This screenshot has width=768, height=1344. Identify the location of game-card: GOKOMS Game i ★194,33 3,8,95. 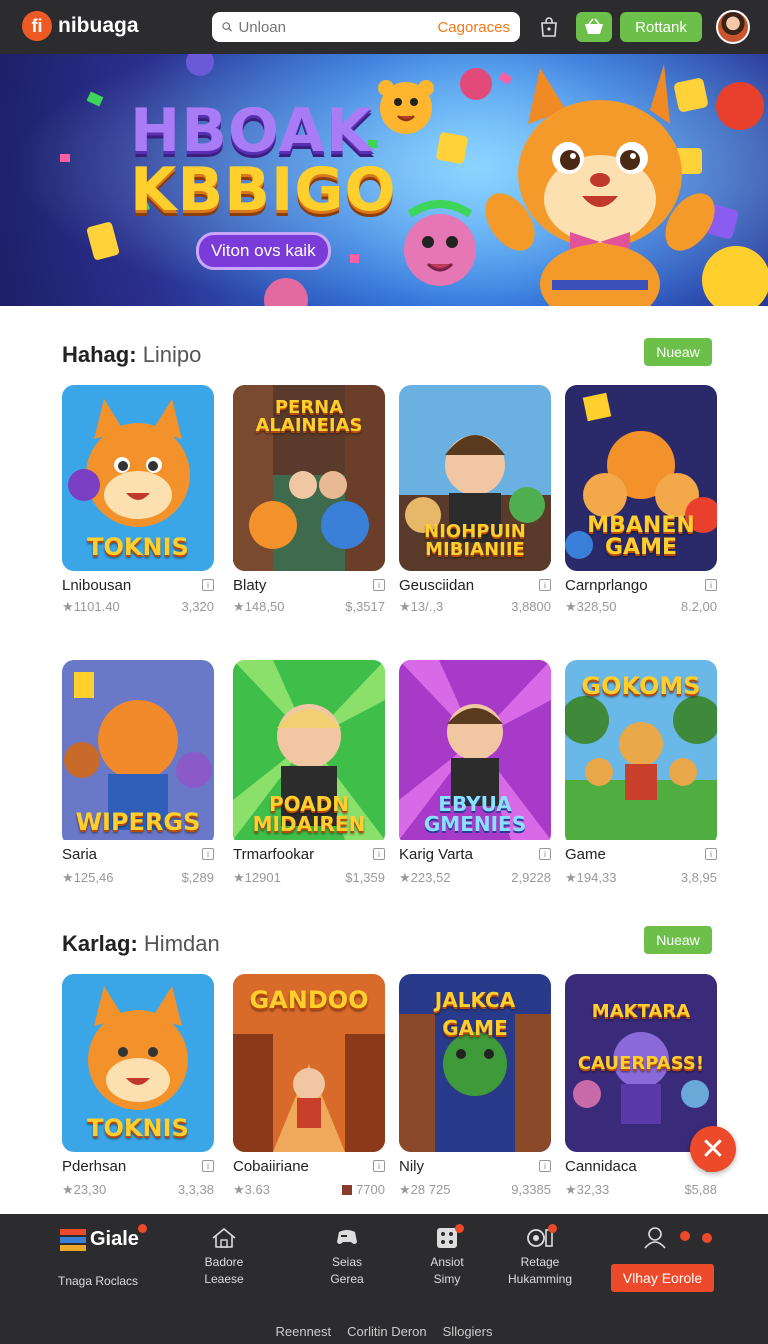
(641, 772).